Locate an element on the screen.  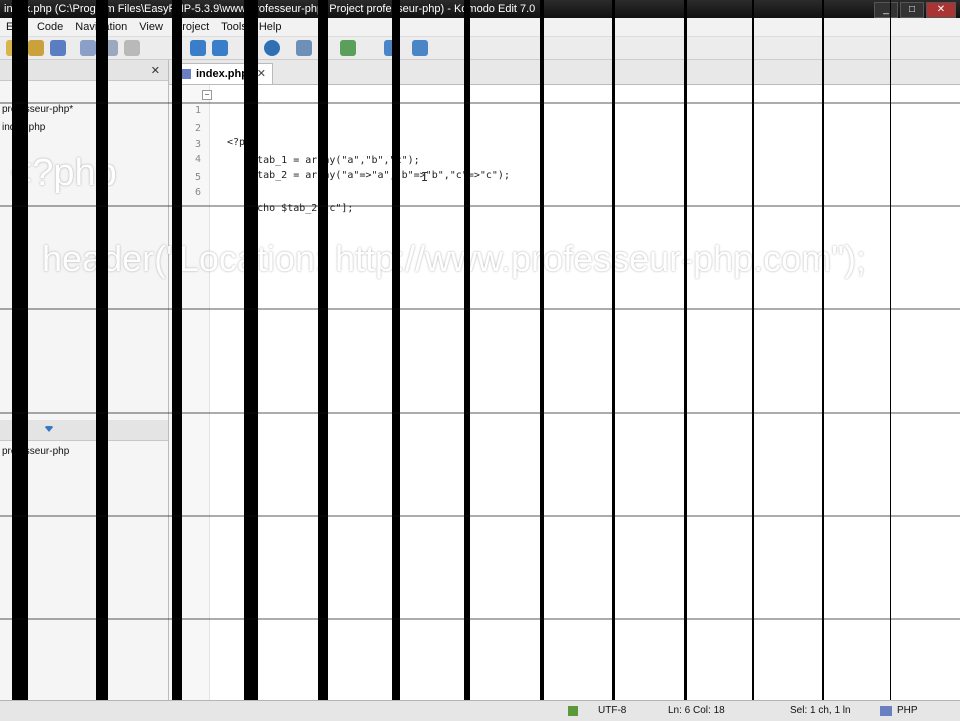
sync-icon is located at coordinates (420, 48).